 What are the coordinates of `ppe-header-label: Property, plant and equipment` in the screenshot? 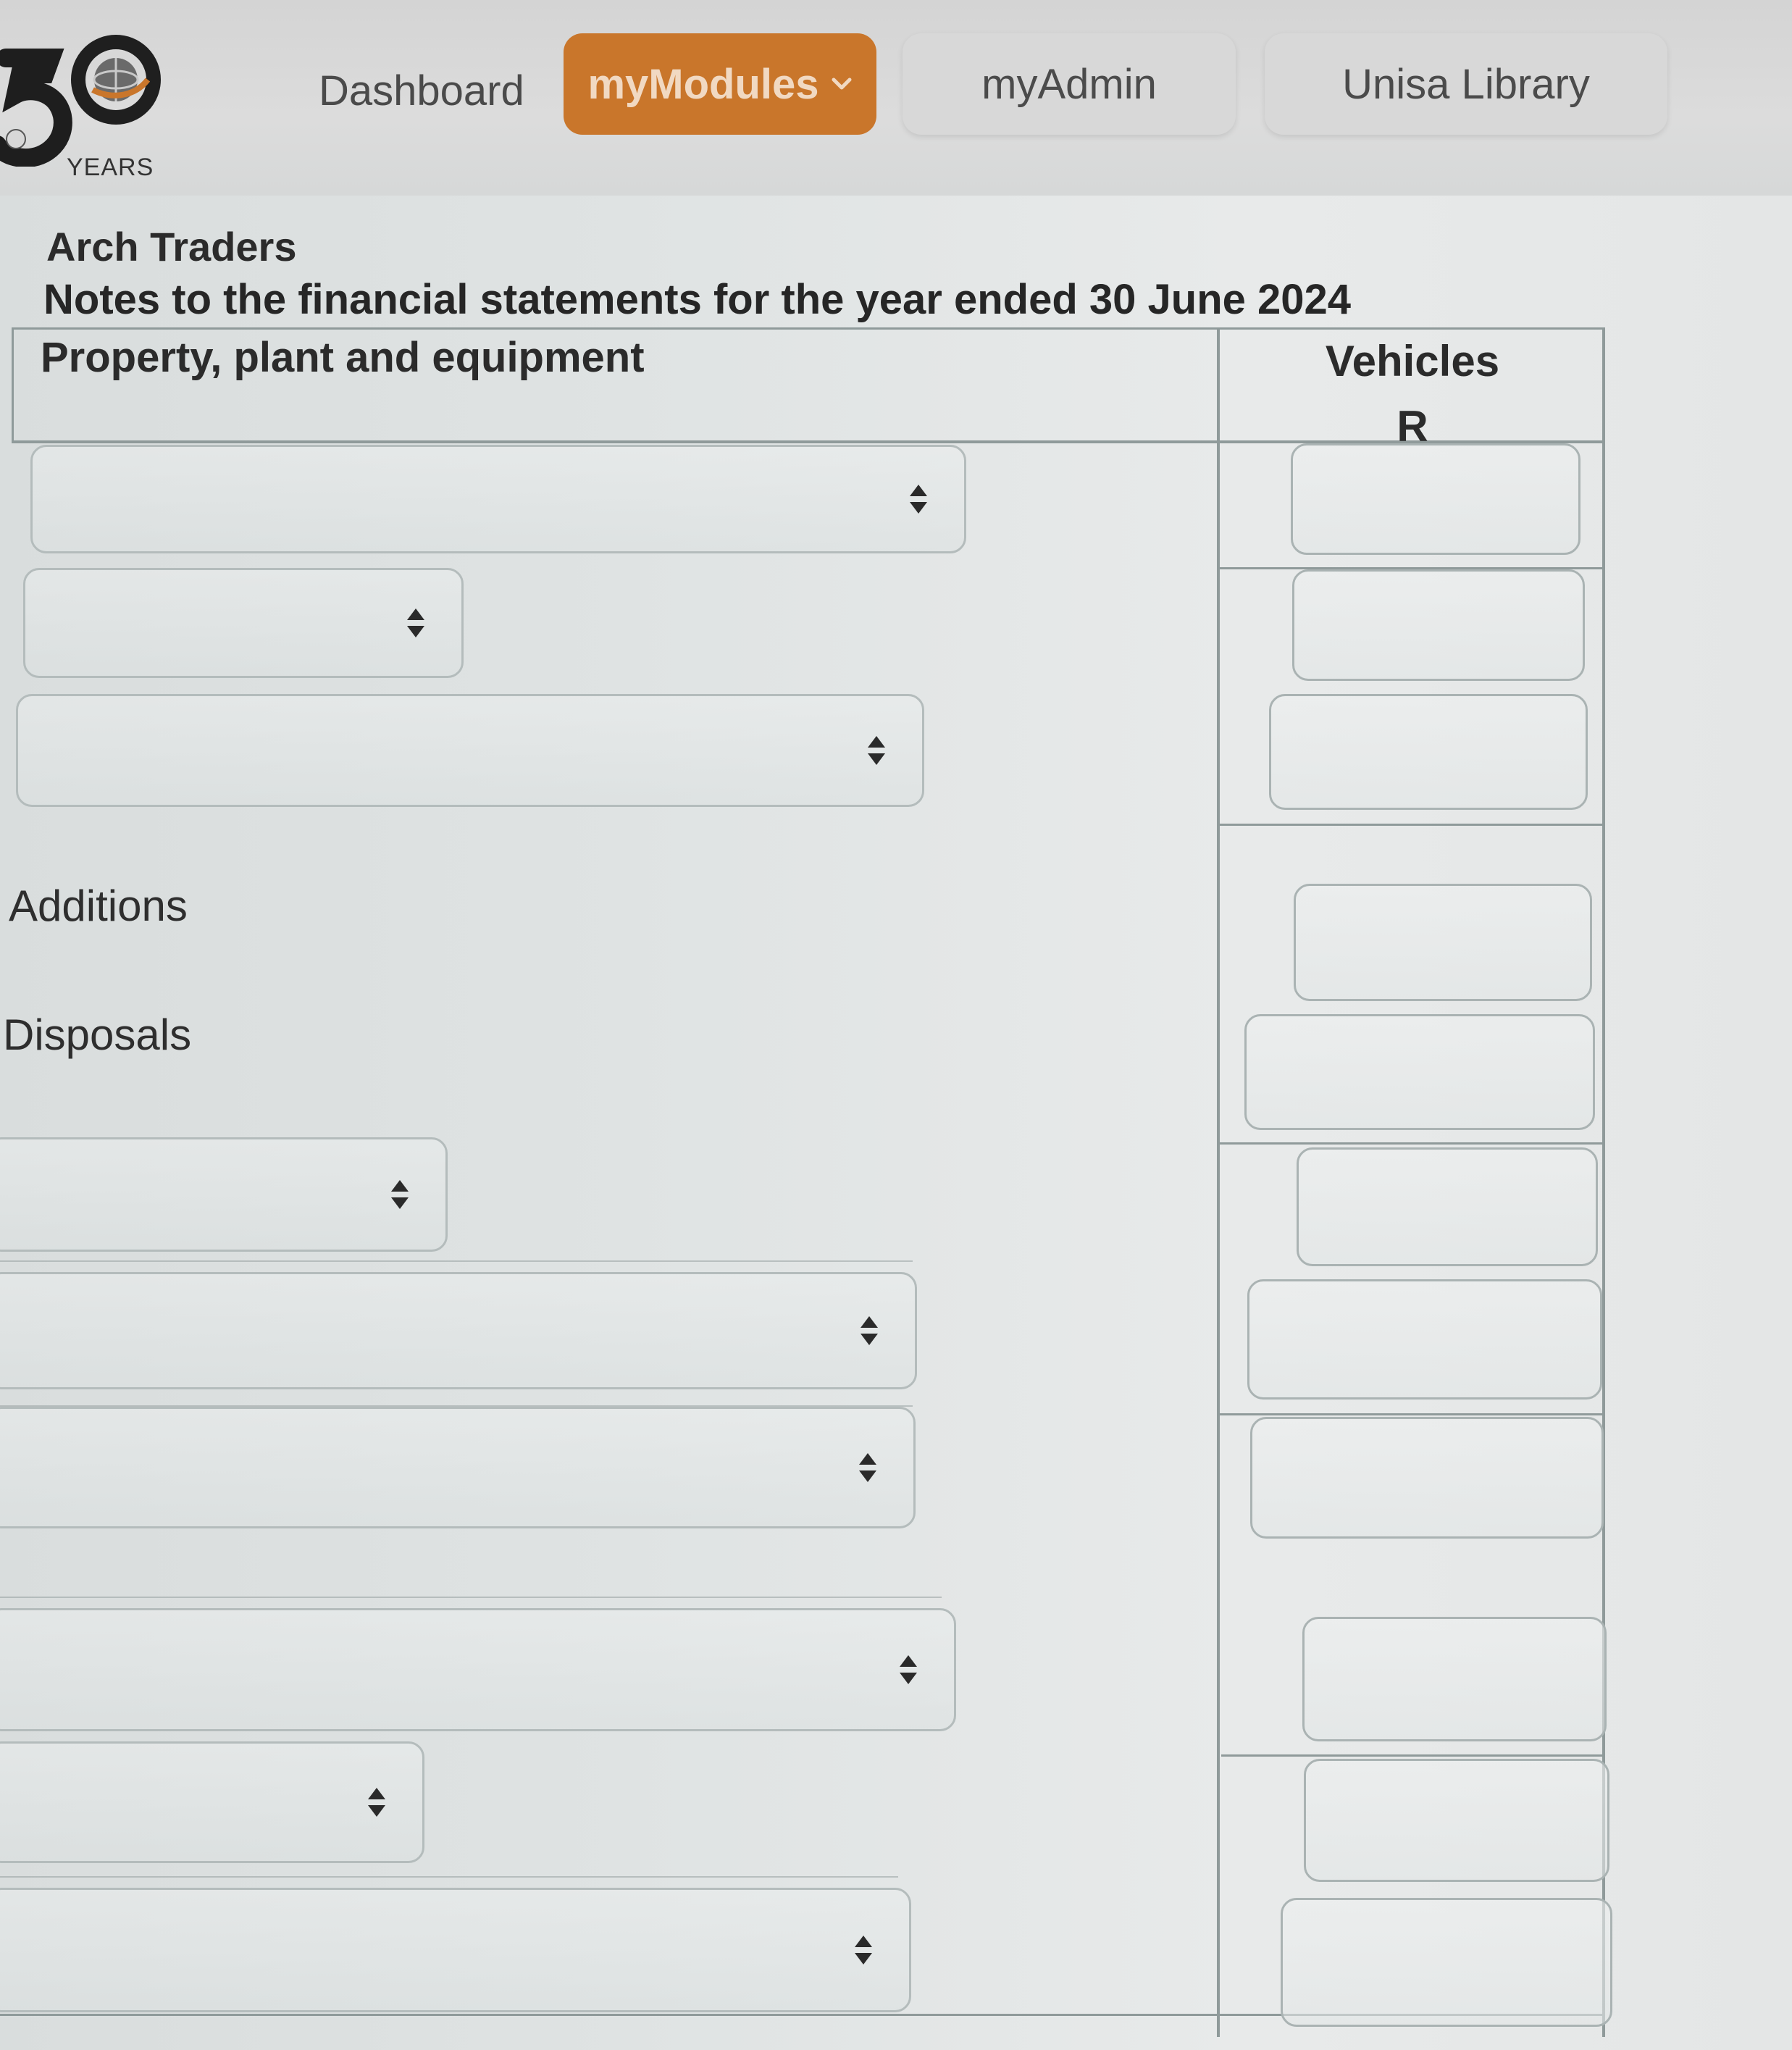 It's located at (343, 357).